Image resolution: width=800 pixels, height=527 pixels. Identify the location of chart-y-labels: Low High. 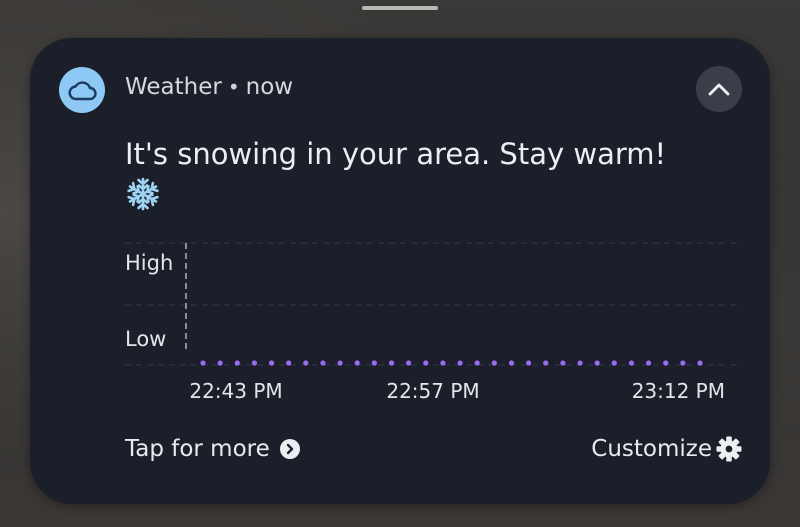
(149, 301).